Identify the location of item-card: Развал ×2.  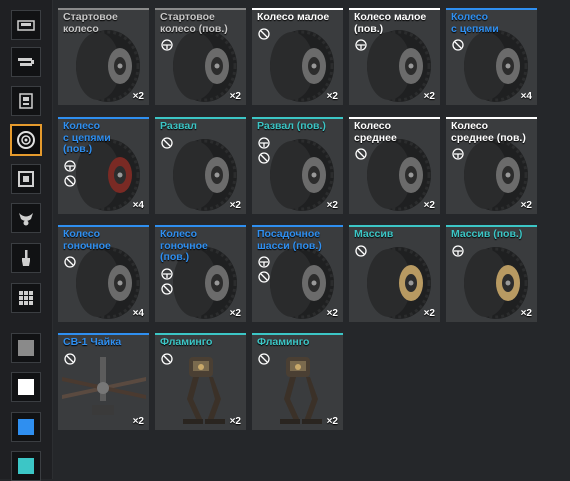
(200, 165).